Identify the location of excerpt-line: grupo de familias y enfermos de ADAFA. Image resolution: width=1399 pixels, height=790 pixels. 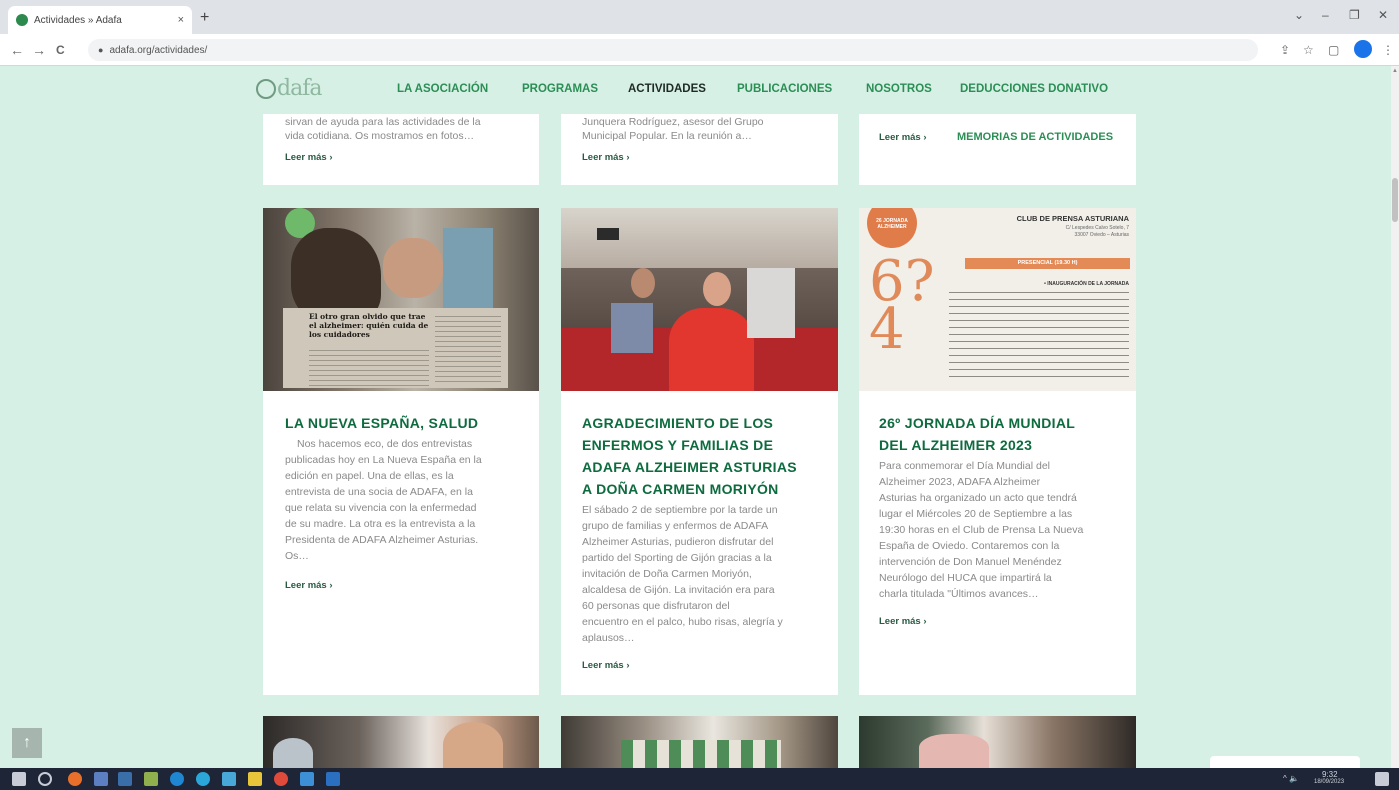
(675, 526).